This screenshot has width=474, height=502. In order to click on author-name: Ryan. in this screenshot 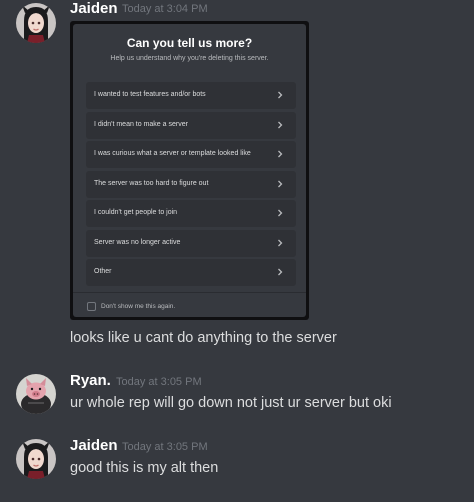, I will do `click(90, 381)`.